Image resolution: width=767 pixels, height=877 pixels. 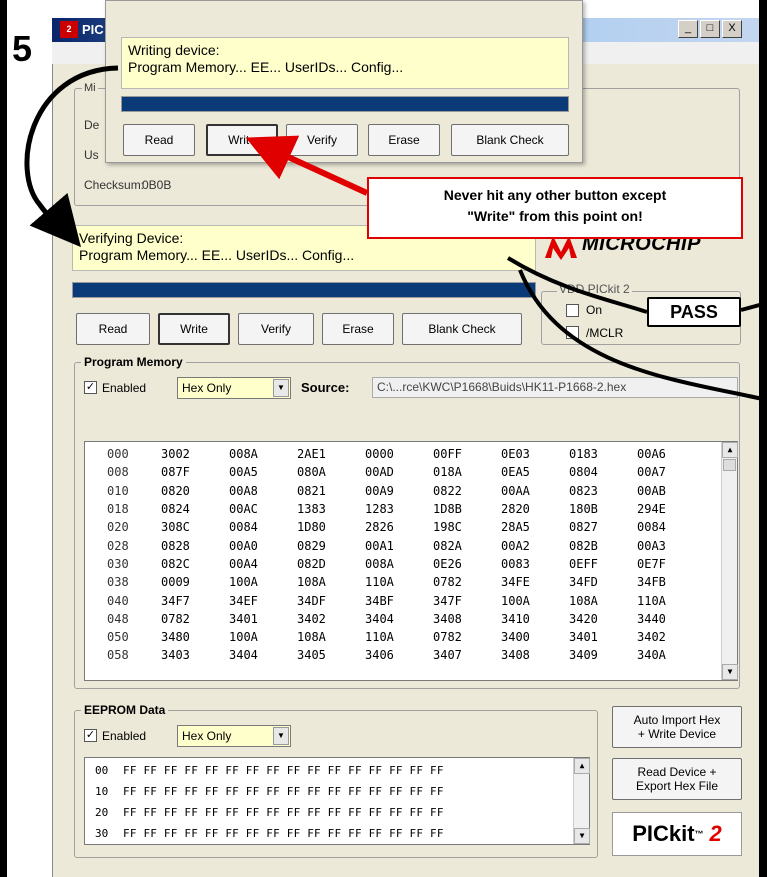 I want to click on memory-cell: 00A8, so click(x=263, y=491).